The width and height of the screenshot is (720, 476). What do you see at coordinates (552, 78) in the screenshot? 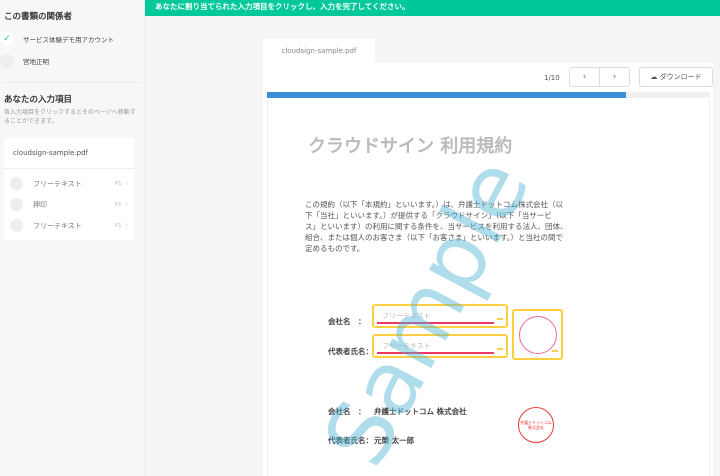
I see `page-indicator: 1/10` at bounding box center [552, 78].